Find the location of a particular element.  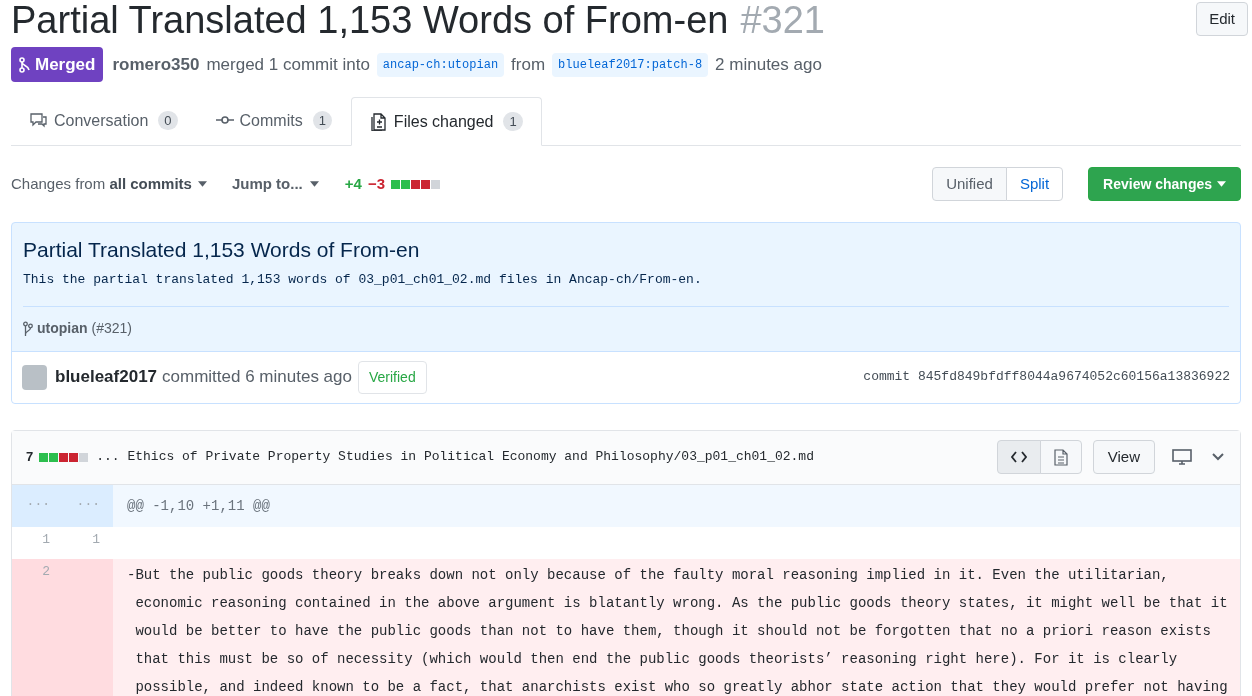

avatar is located at coordinates (34, 377).